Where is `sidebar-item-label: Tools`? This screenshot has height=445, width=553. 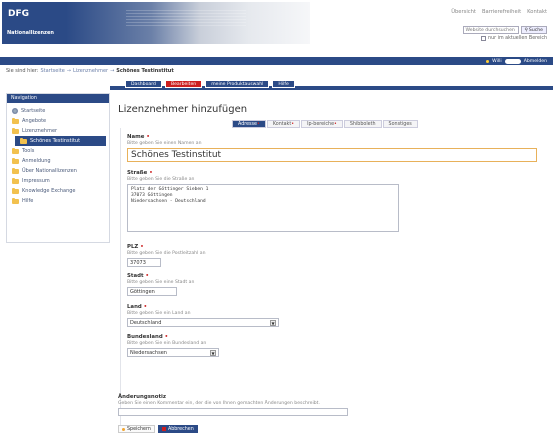
sidebar-item-label: Tools is located at coordinates (28, 151).